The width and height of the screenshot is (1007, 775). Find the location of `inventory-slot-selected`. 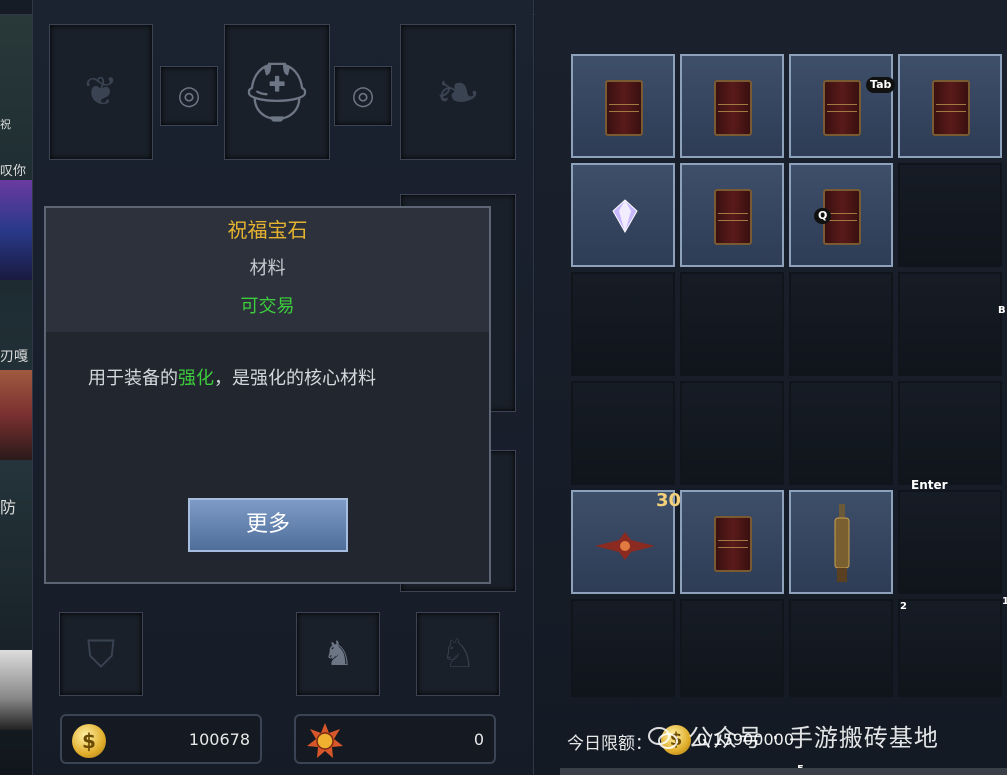

inventory-slot-selected is located at coordinates (623, 215).